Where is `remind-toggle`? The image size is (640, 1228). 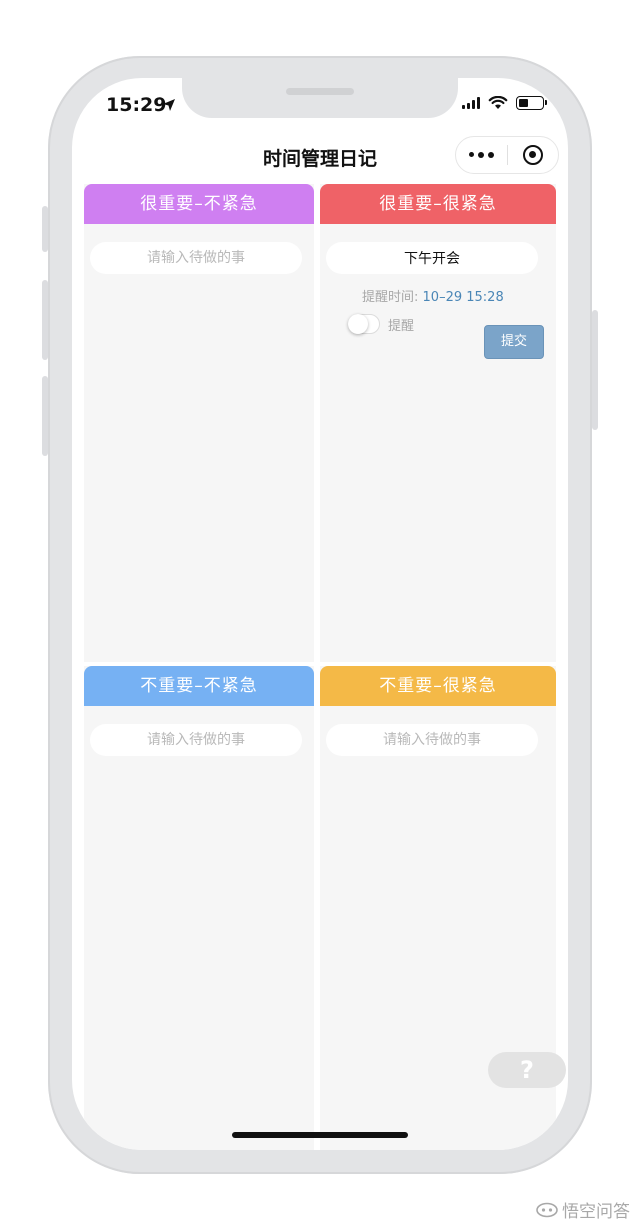
remind-toggle is located at coordinates (364, 324).